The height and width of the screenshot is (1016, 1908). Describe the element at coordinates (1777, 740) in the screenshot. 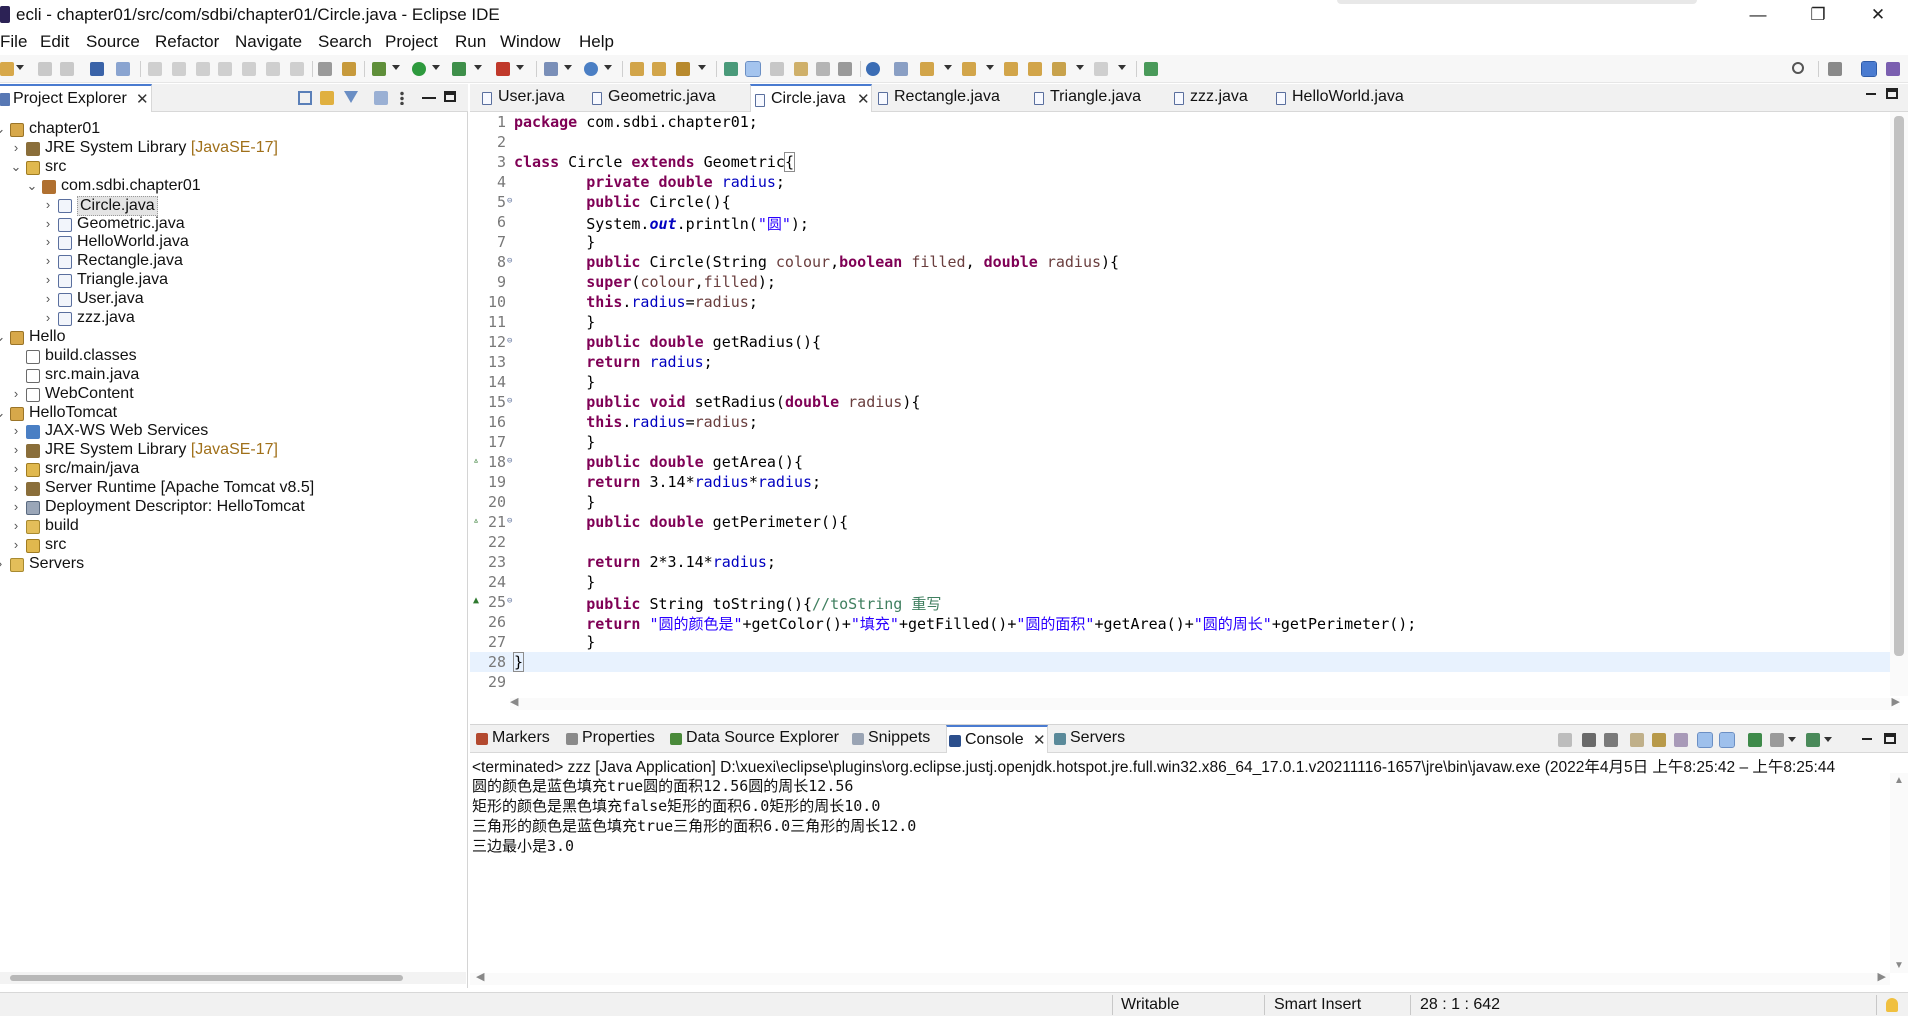

I see `display-console-icon` at that location.